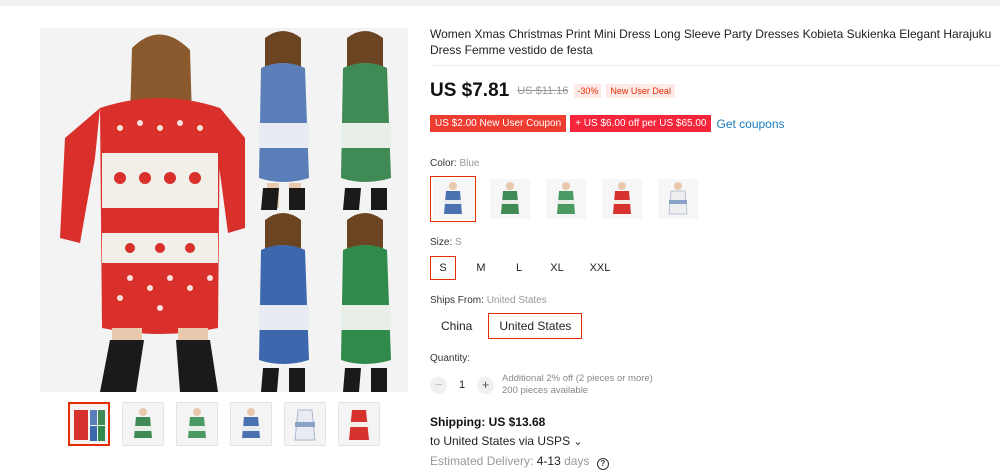  What do you see at coordinates (470, 90) in the screenshot?
I see `current-price: US $7.81` at bounding box center [470, 90].